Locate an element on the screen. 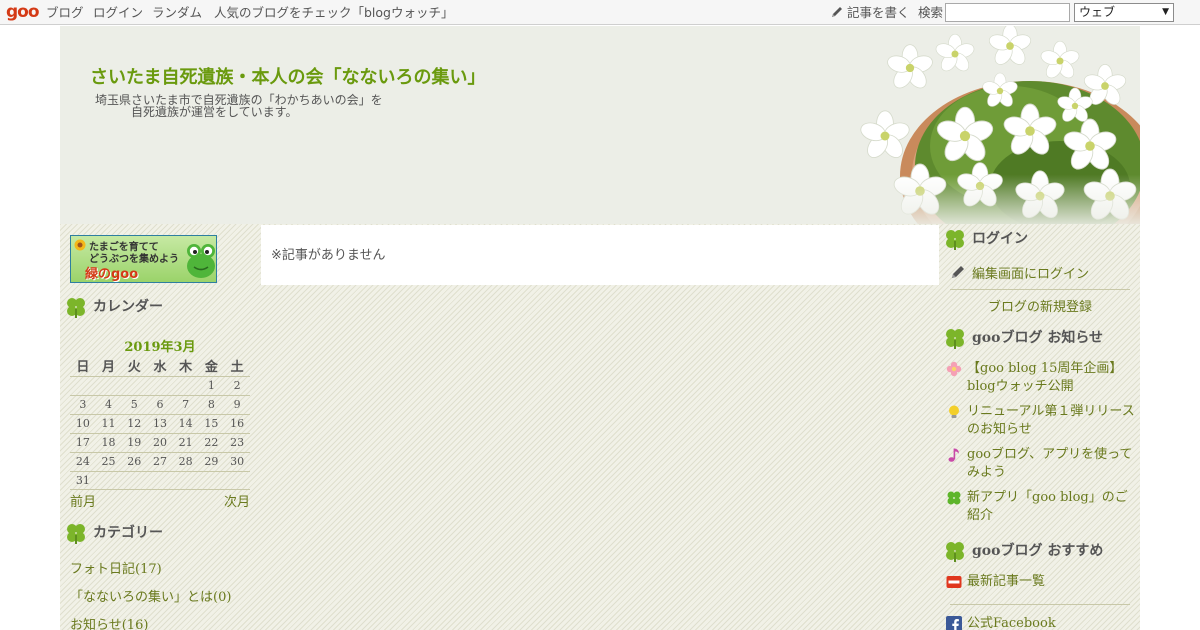  calendar-day: 8 is located at coordinates (211, 405).